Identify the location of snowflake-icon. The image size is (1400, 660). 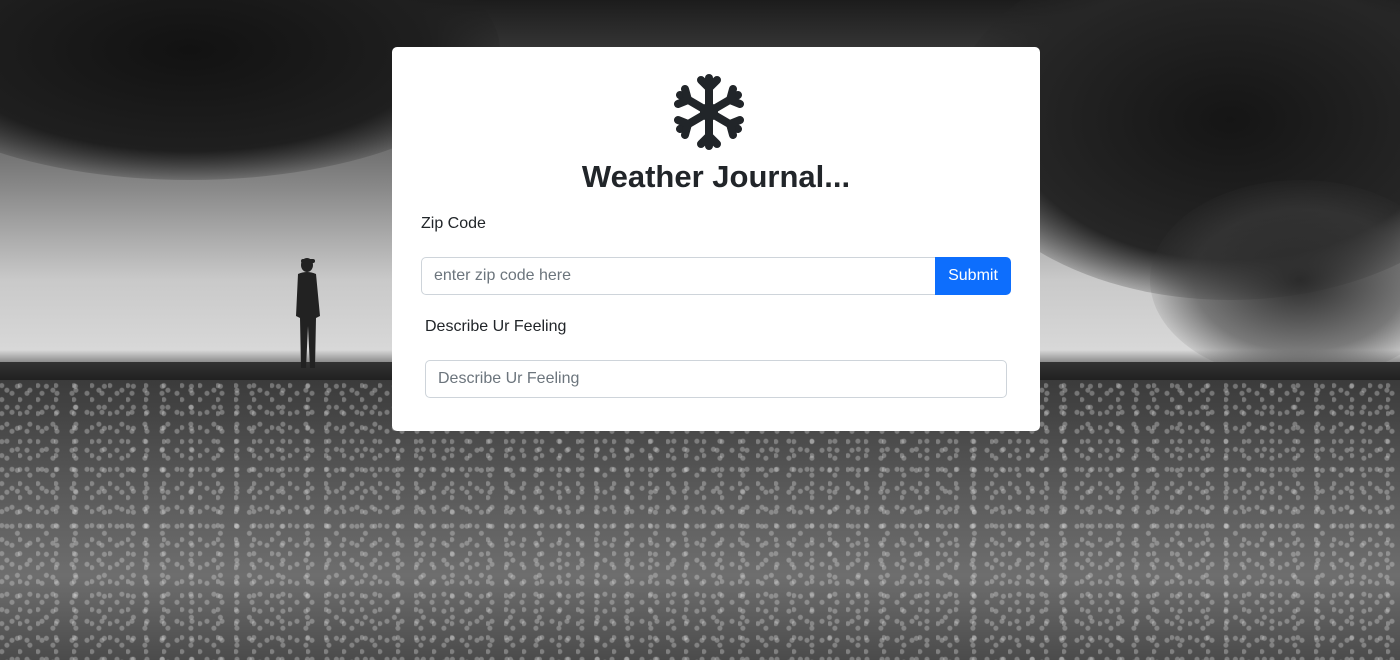
(709, 112).